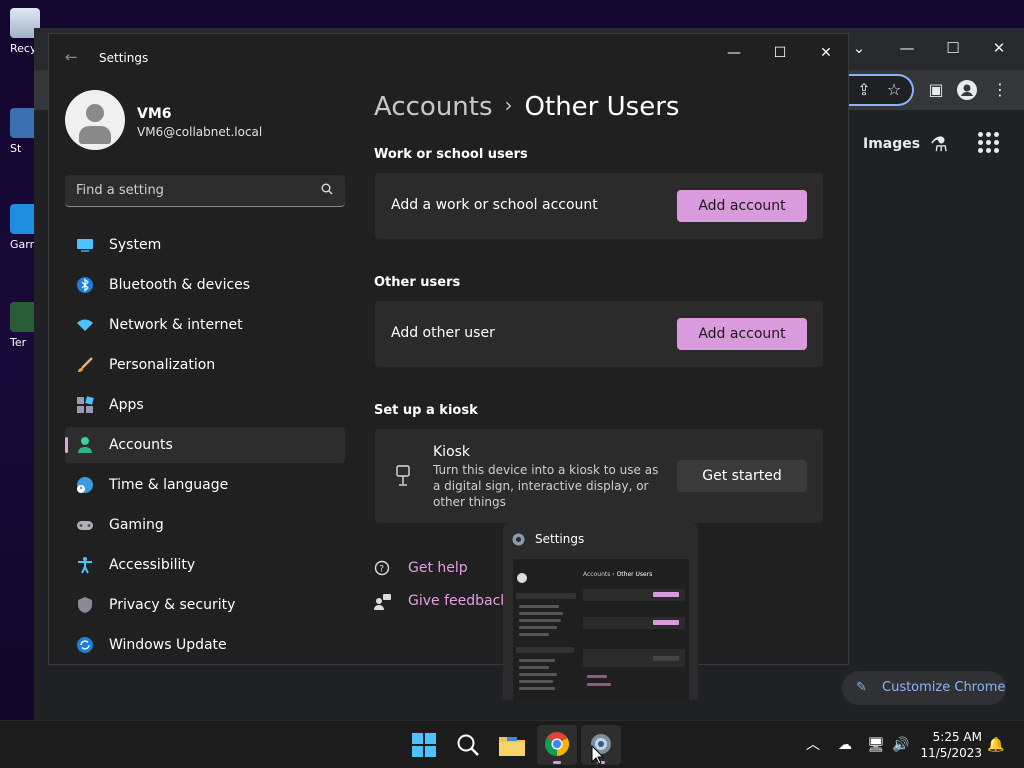  I want to click on sidebar-item-gaming: Gaming, so click(205, 525).